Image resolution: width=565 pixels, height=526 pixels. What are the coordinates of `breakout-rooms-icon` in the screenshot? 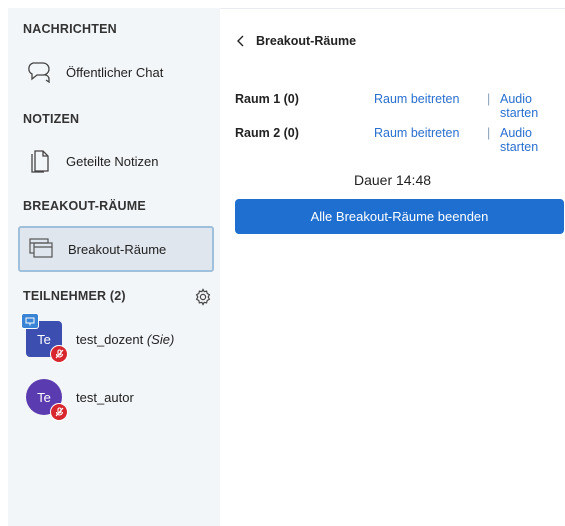 It's located at (42, 249).